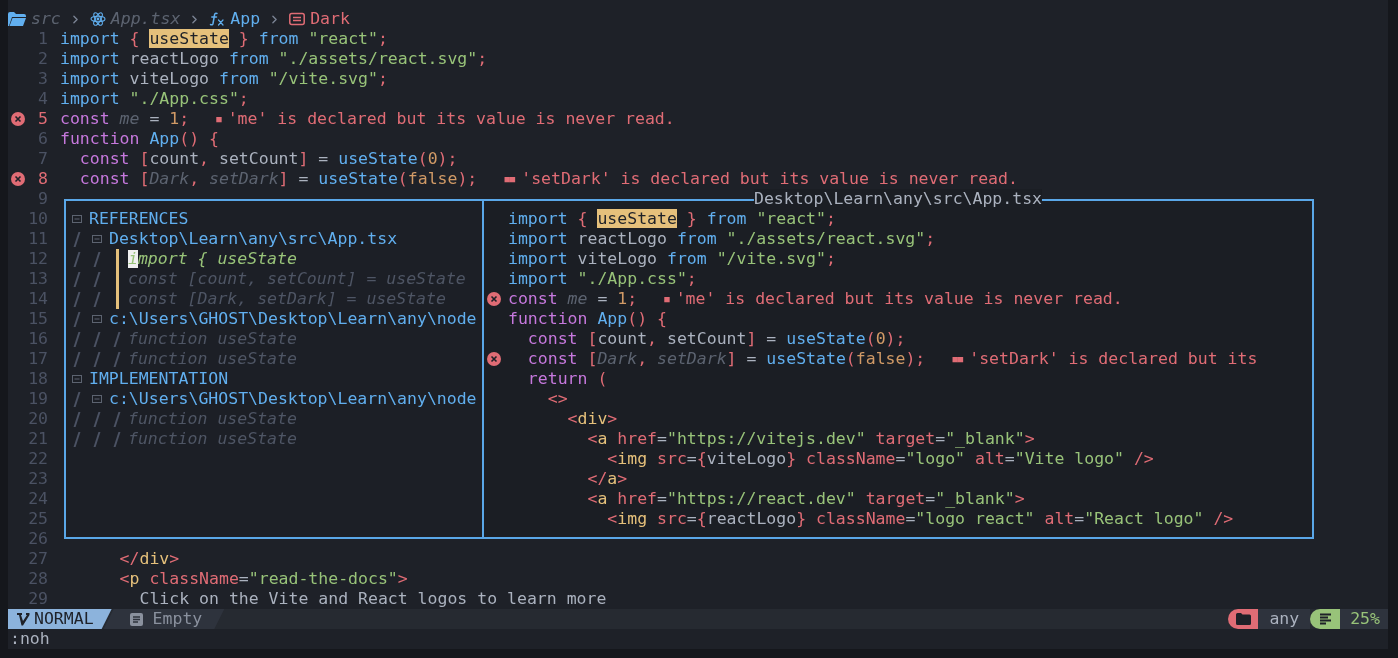 Image resolution: width=1398 pixels, height=658 pixels. What do you see at coordinates (159, 379) in the screenshot?
I see `section-header: IMPLEMENTATION` at bounding box center [159, 379].